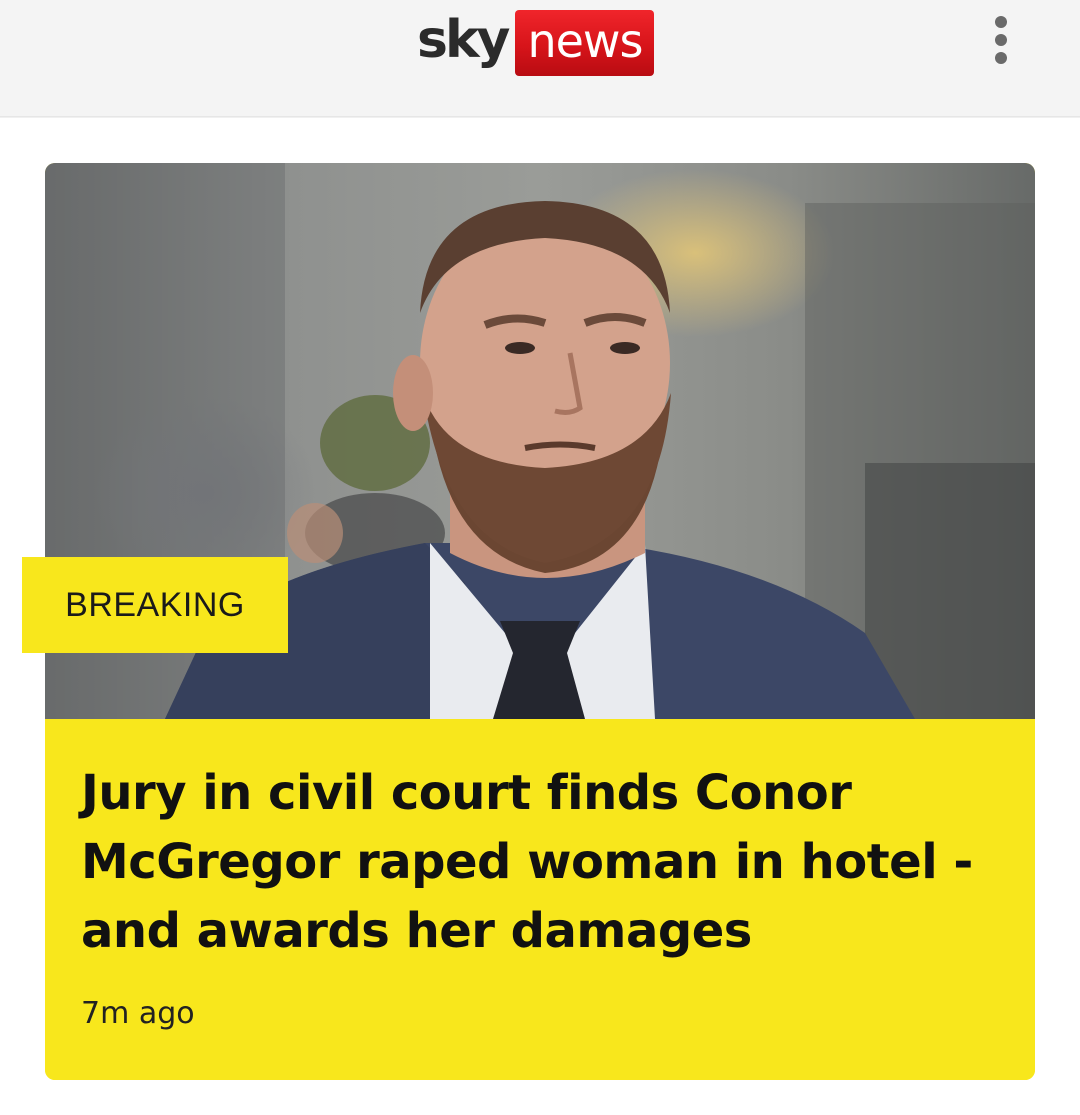 The width and height of the screenshot is (1080, 1115). What do you see at coordinates (138, 1013) in the screenshot?
I see `article-timestamp: 7m ago` at bounding box center [138, 1013].